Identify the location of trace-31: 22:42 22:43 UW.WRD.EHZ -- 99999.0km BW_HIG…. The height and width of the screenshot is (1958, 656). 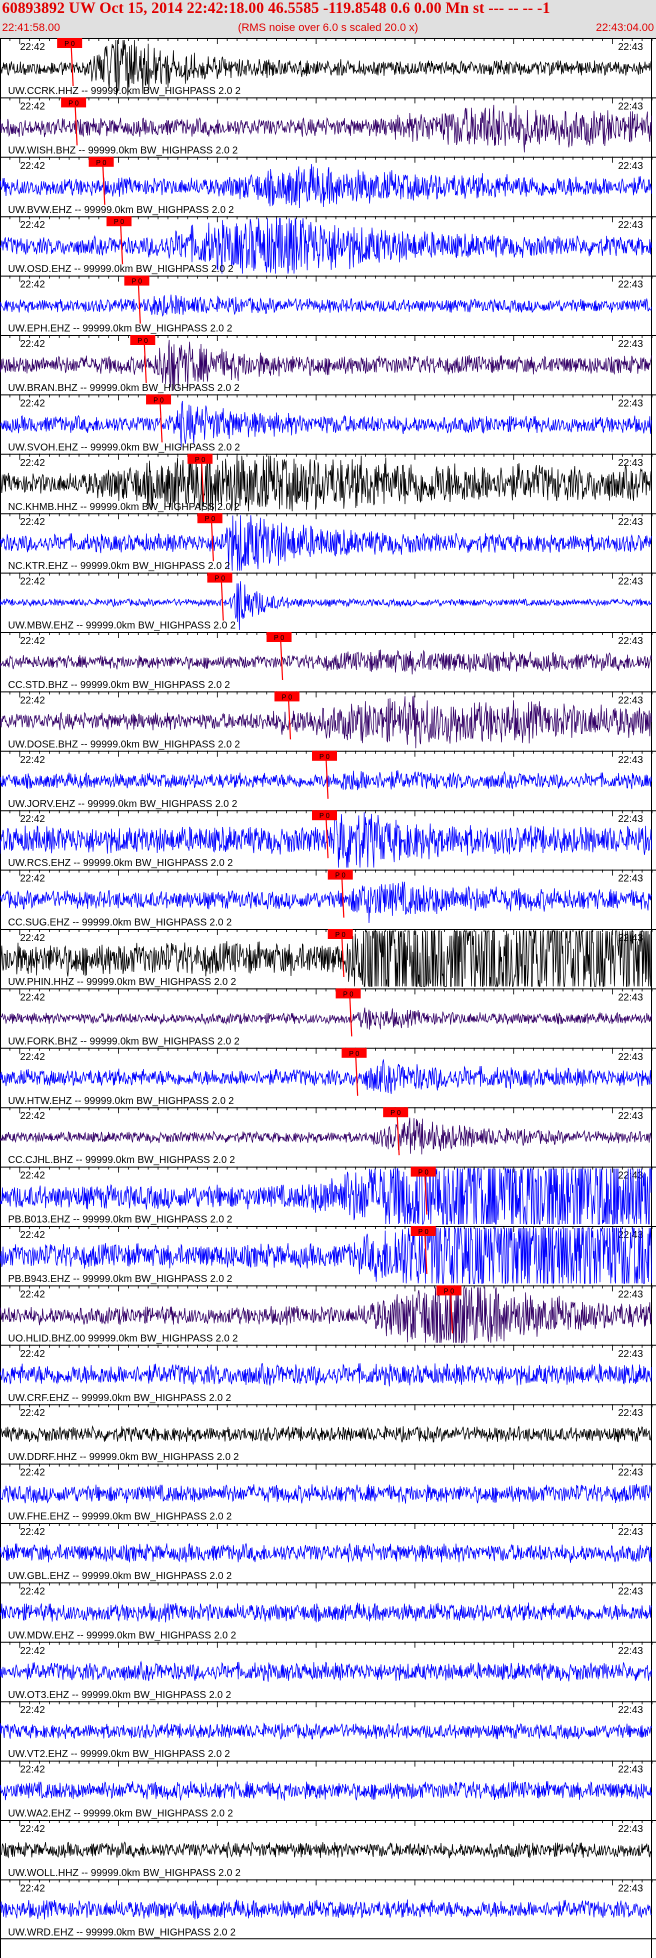
(328, 1908).